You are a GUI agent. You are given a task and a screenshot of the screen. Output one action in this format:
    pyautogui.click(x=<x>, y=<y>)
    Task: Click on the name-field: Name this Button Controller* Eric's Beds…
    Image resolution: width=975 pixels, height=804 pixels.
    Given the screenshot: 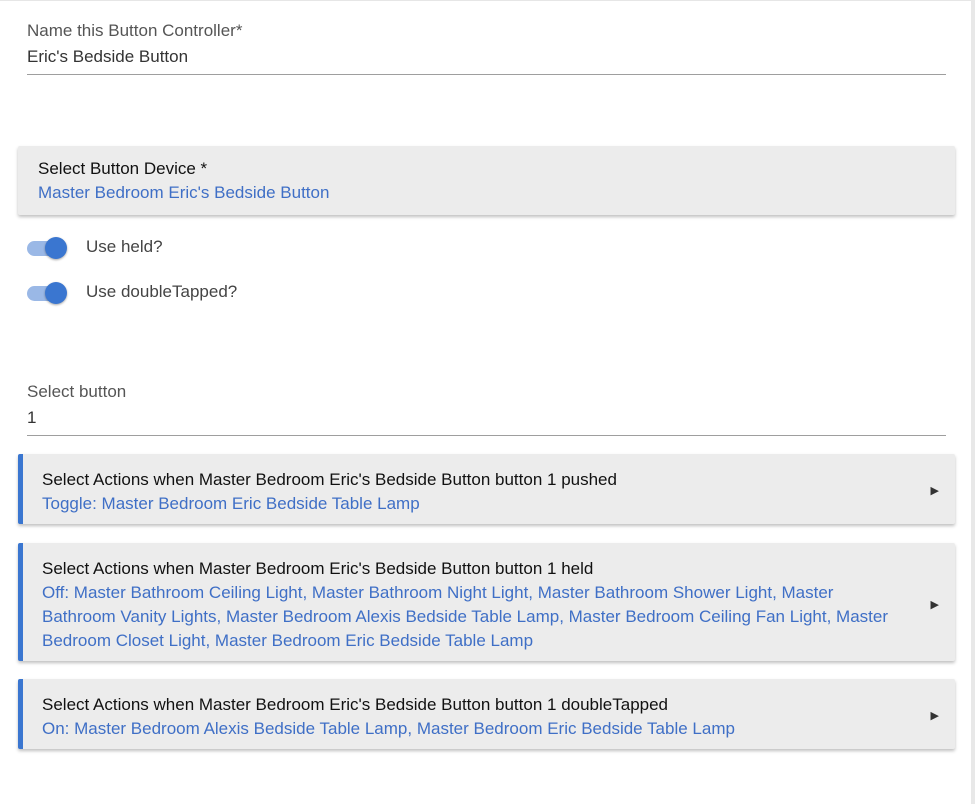 What is the action you would take?
    pyautogui.click(x=486, y=48)
    